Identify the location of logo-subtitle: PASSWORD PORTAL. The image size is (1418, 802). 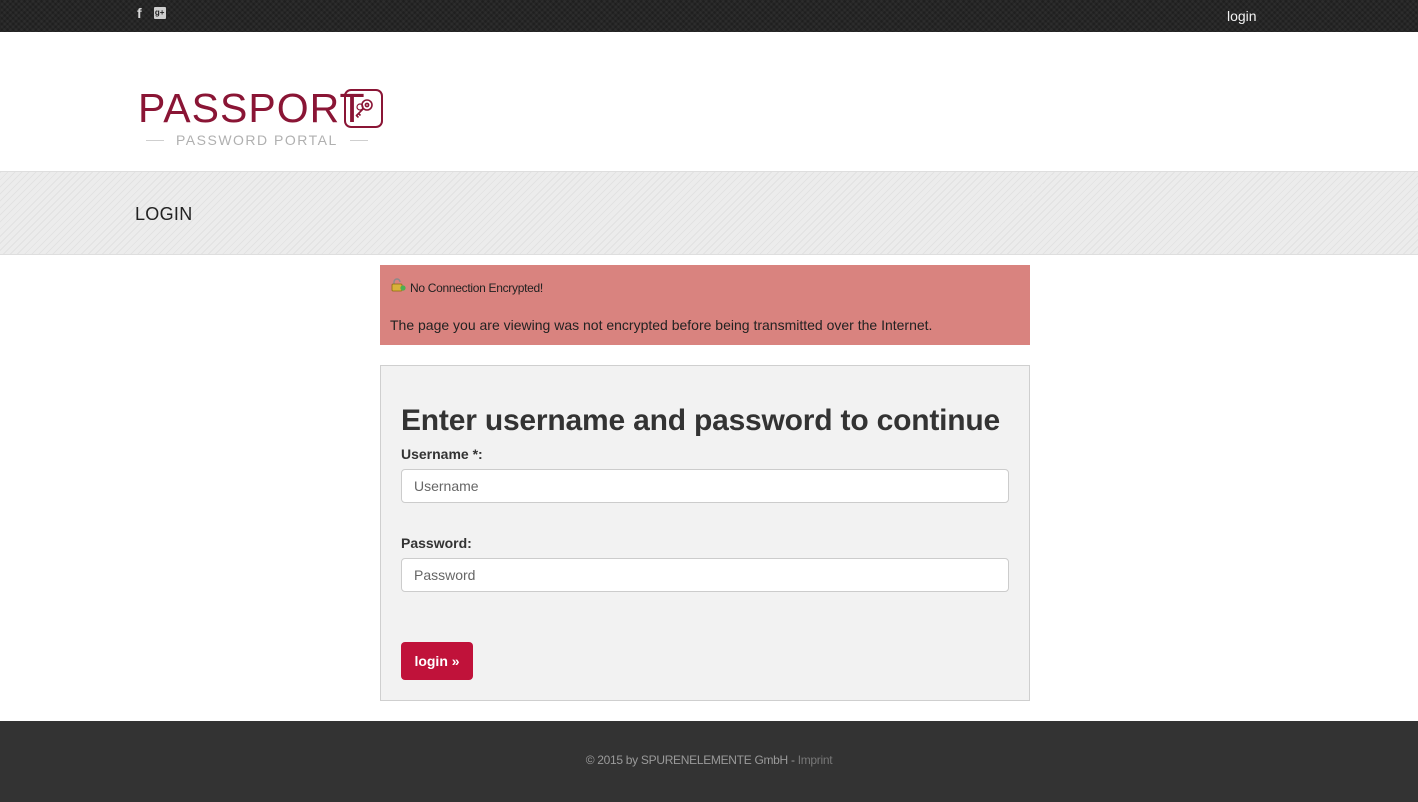
(262, 140).